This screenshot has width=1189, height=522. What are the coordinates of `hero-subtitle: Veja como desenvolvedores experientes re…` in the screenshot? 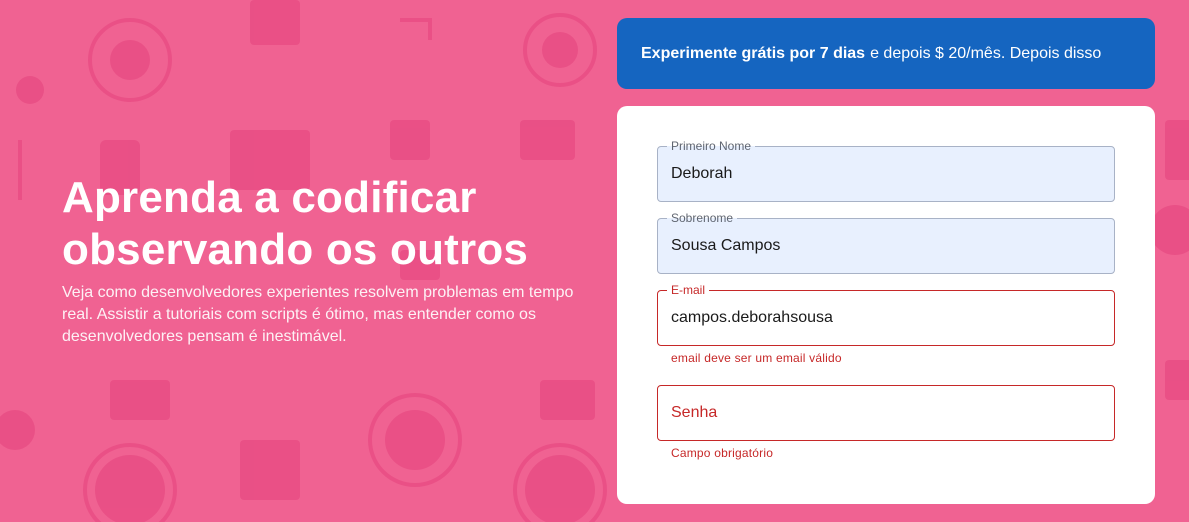 It's located at (332, 315).